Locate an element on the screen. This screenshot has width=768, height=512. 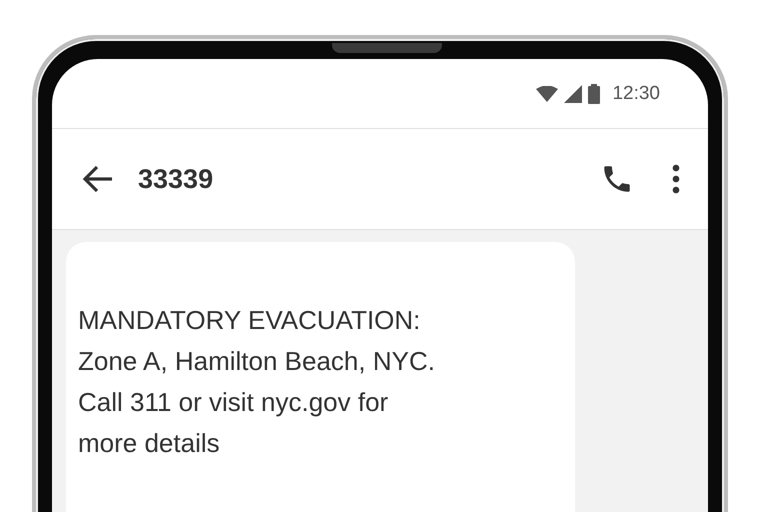
signal-icon is located at coordinates (573, 93).